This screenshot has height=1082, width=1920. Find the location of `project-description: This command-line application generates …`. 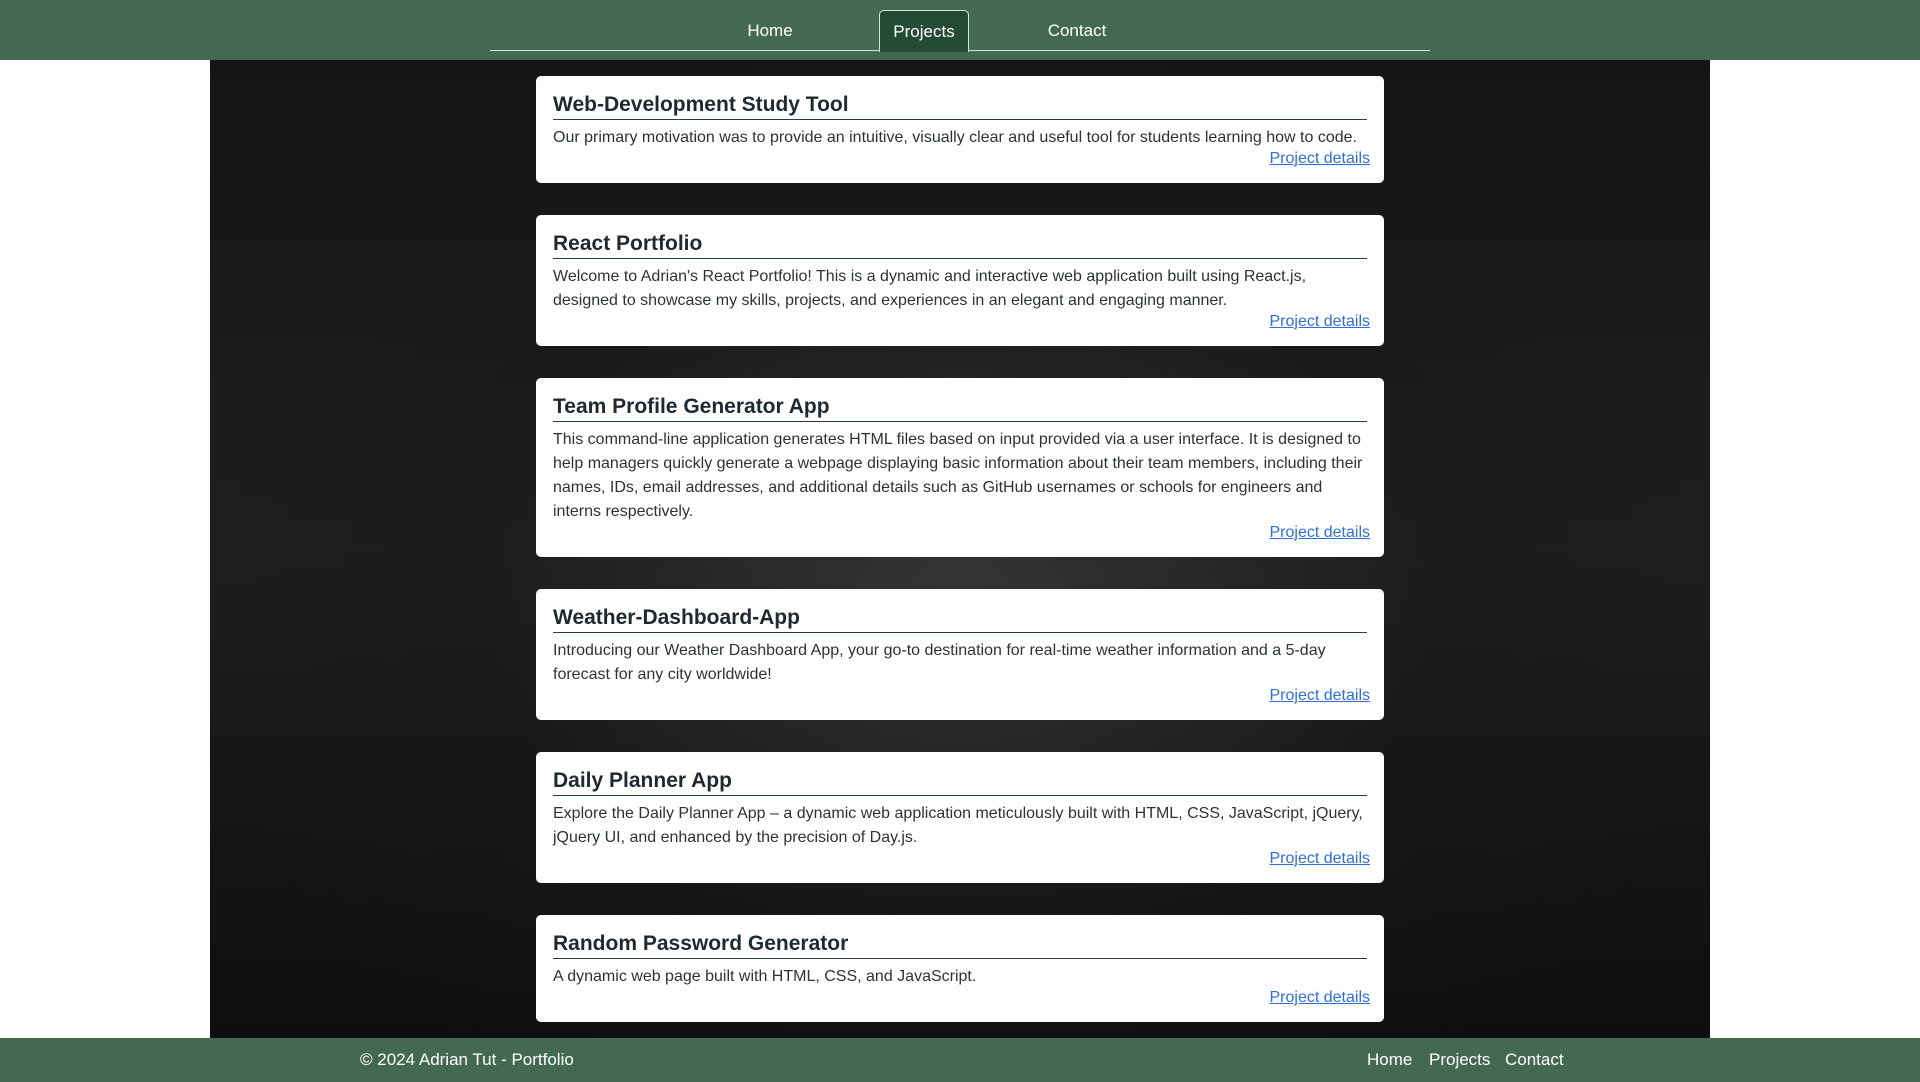

project-description: This command-line application generates … is located at coordinates (958, 475).